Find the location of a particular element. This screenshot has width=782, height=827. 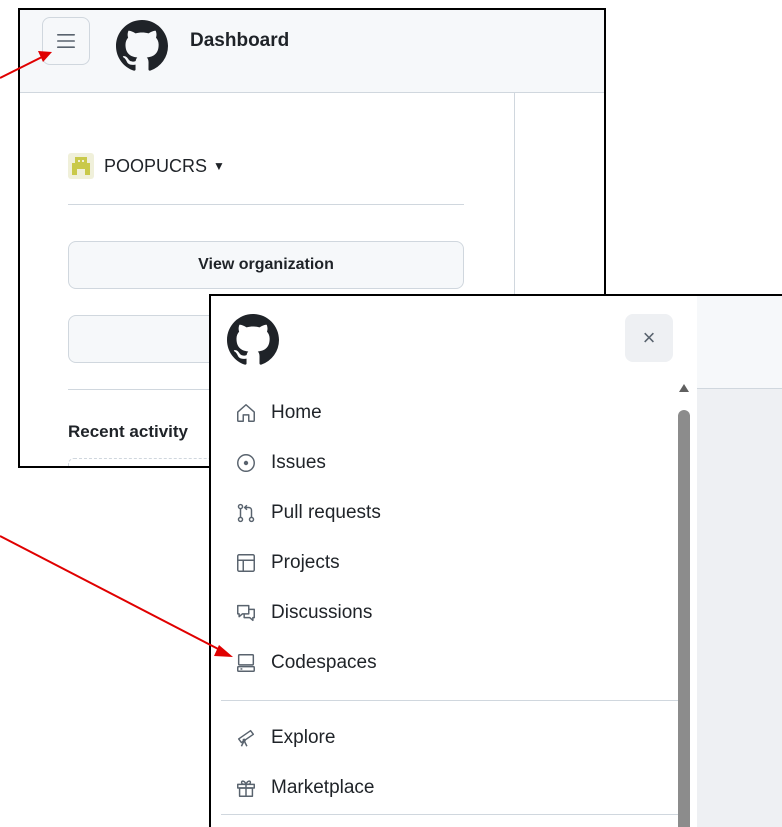

recent-activity-heading: Recent activity is located at coordinates (128, 431).